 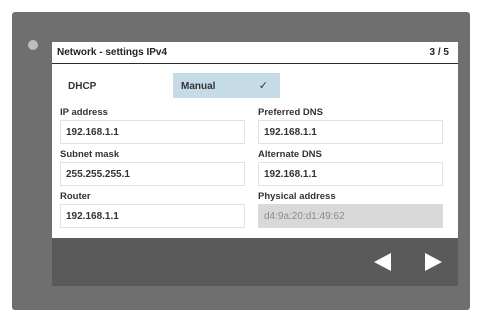 I want to click on physical-address-field: d4:9a:20:d1:49:62, so click(x=350, y=216).